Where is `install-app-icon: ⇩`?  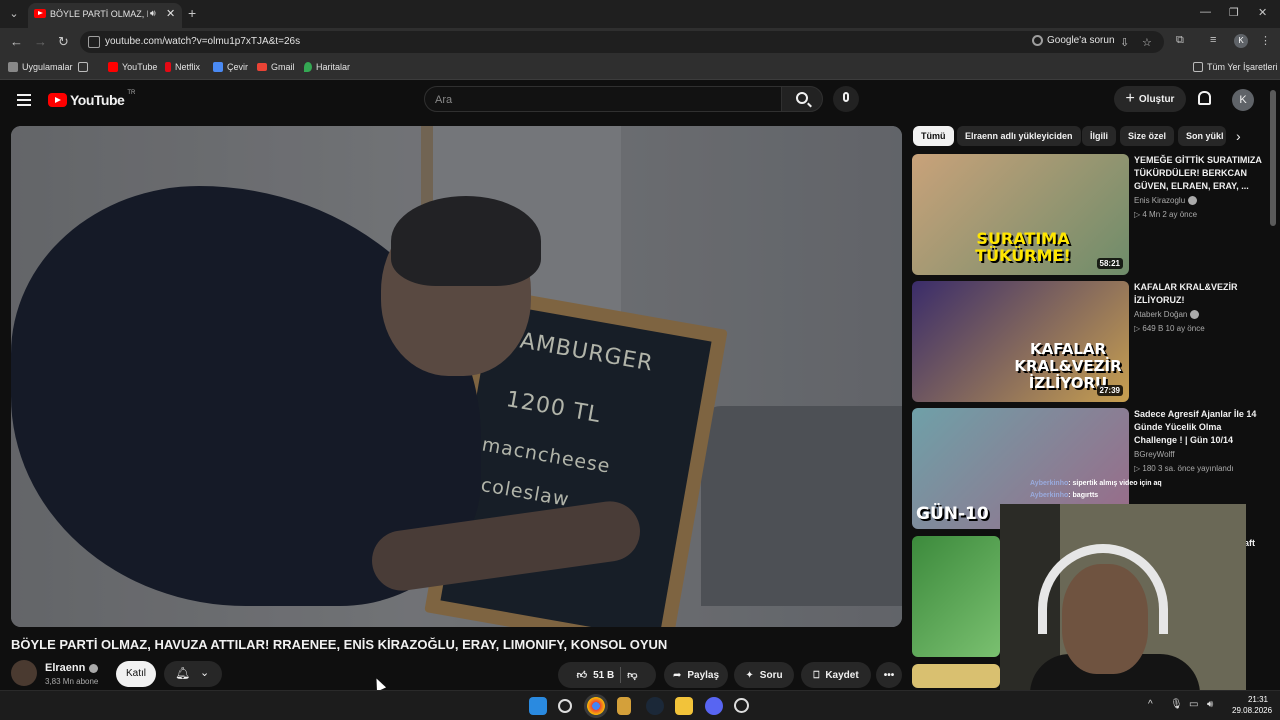
install-app-icon: ⇩ is located at coordinates (1124, 42).